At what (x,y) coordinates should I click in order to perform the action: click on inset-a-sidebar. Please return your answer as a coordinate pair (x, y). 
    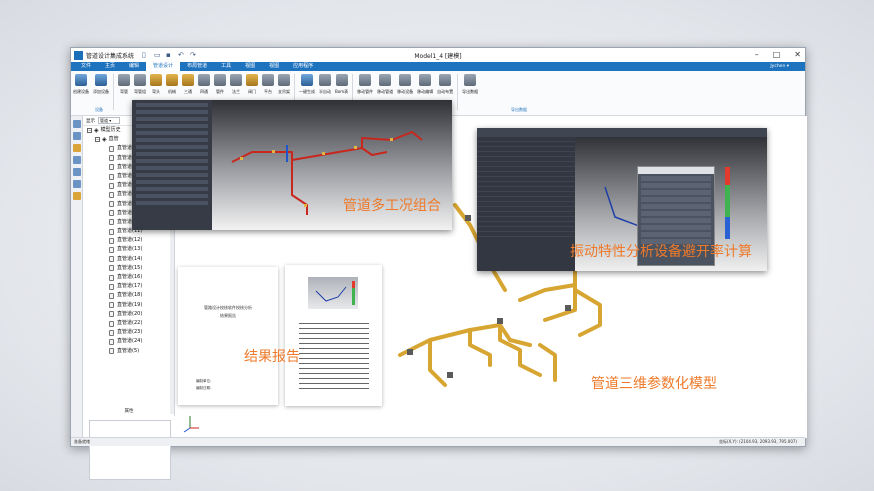
    Looking at the image, I should click on (172, 165).